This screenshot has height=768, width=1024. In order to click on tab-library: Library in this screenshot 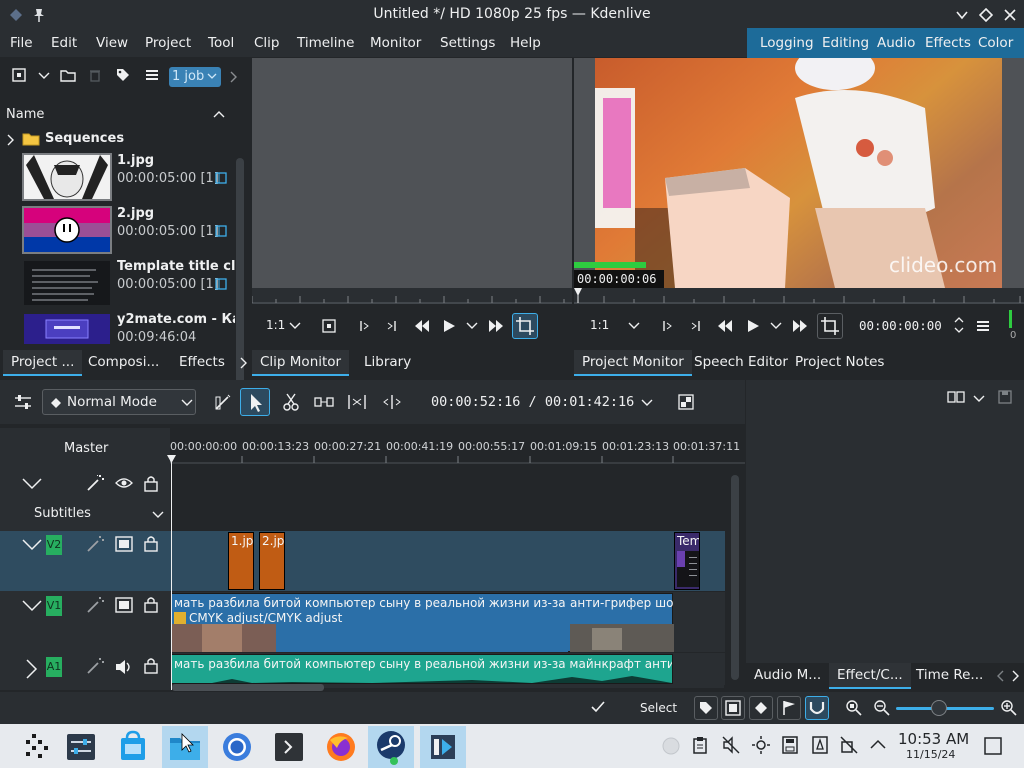, I will do `click(387, 363)`.